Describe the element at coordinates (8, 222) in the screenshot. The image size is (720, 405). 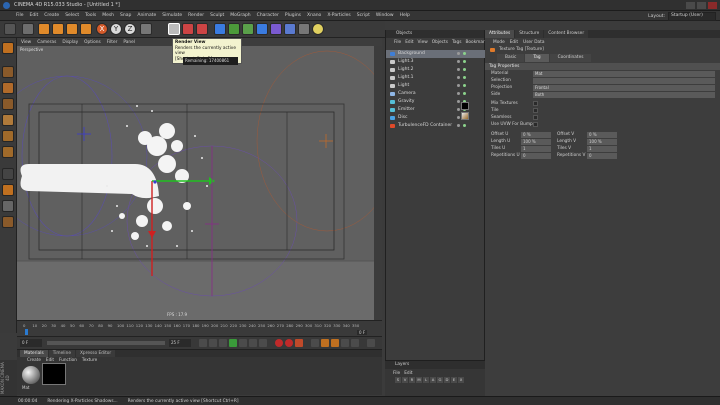
I see `workplane-lock-icon` at that location.